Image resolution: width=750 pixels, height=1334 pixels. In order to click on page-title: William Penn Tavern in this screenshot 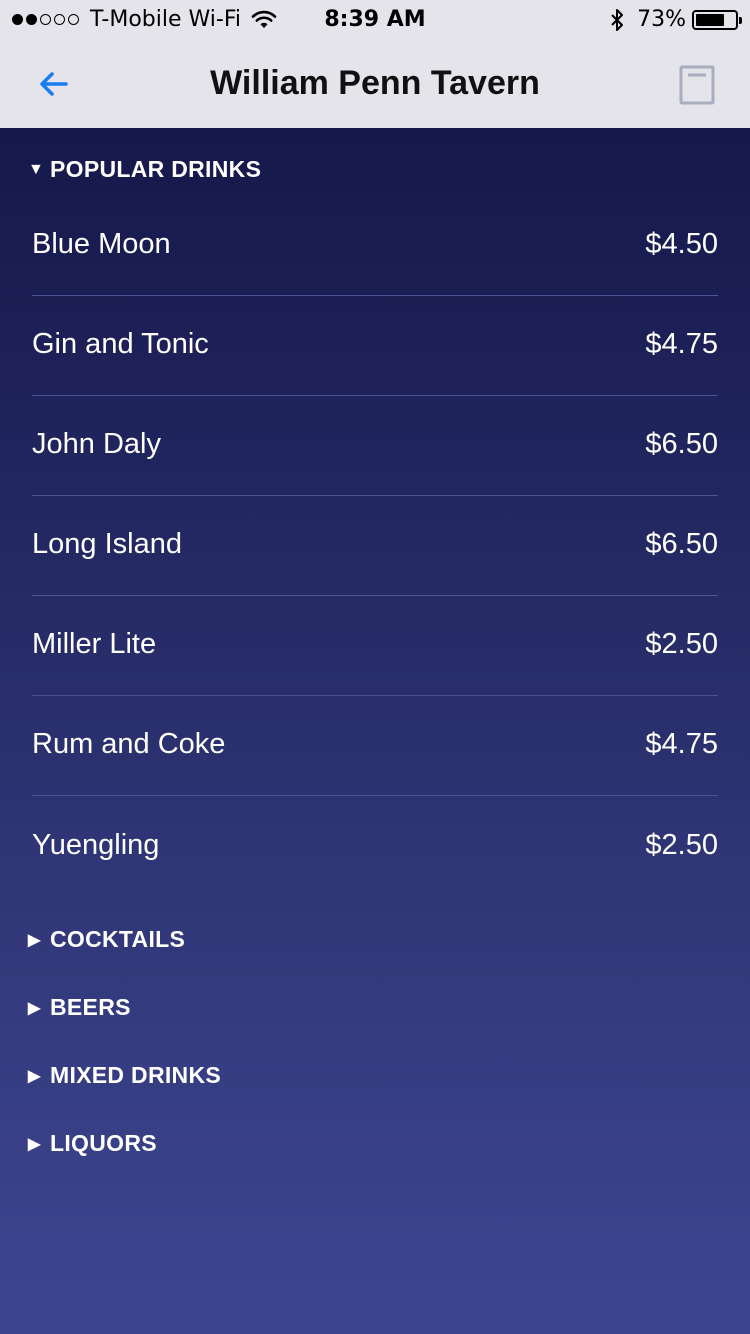, I will do `click(375, 83)`.